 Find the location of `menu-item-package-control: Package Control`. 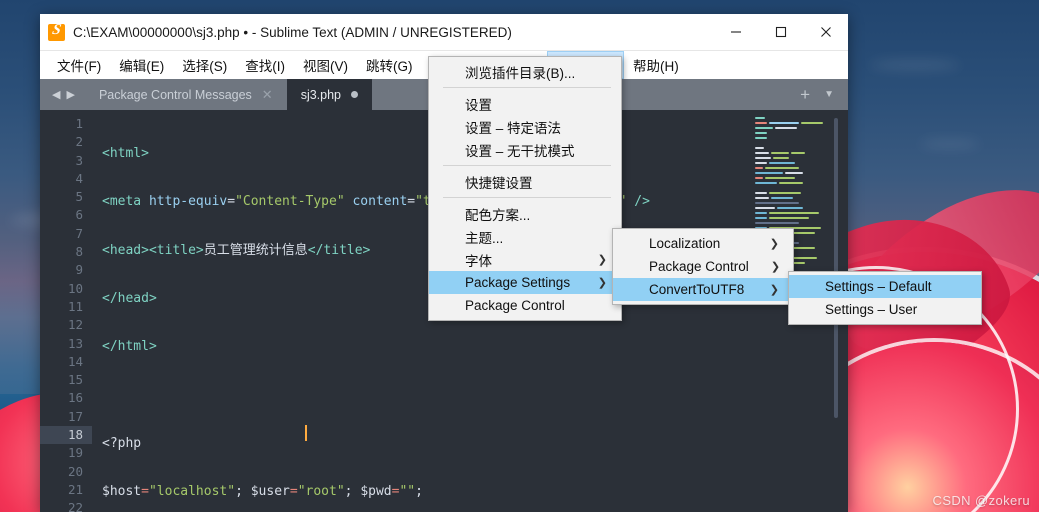

menu-item-package-control: Package Control is located at coordinates (525, 305).